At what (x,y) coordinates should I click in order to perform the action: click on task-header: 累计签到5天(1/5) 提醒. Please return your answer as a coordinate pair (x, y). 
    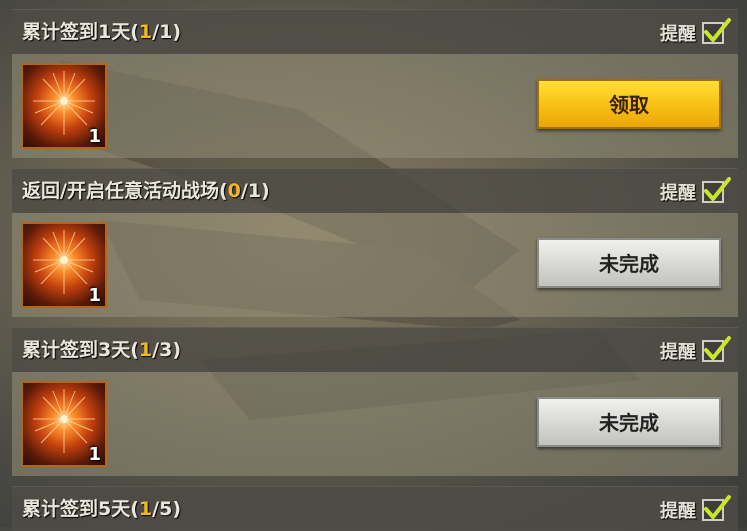
    Looking at the image, I should click on (375, 508).